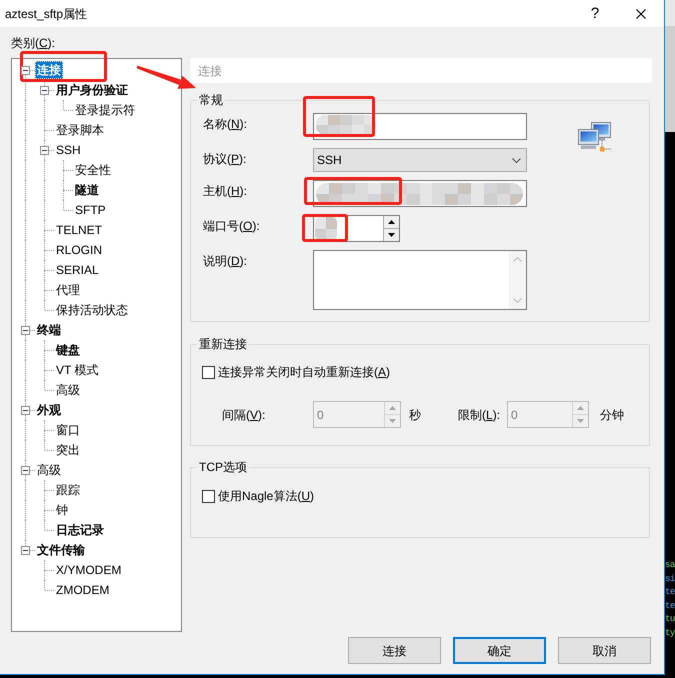 This screenshot has width=675, height=678. What do you see at coordinates (61, 550) in the screenshot?
I see `tree-item: 文件传输` at bounding box center [61, 550].